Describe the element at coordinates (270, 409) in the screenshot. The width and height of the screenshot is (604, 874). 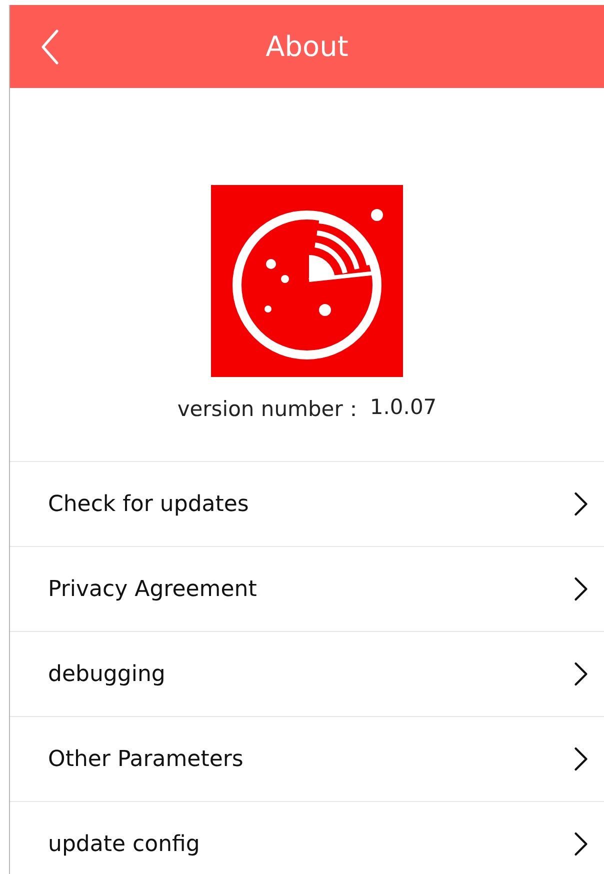
I see `version-label: version number：` at that location.